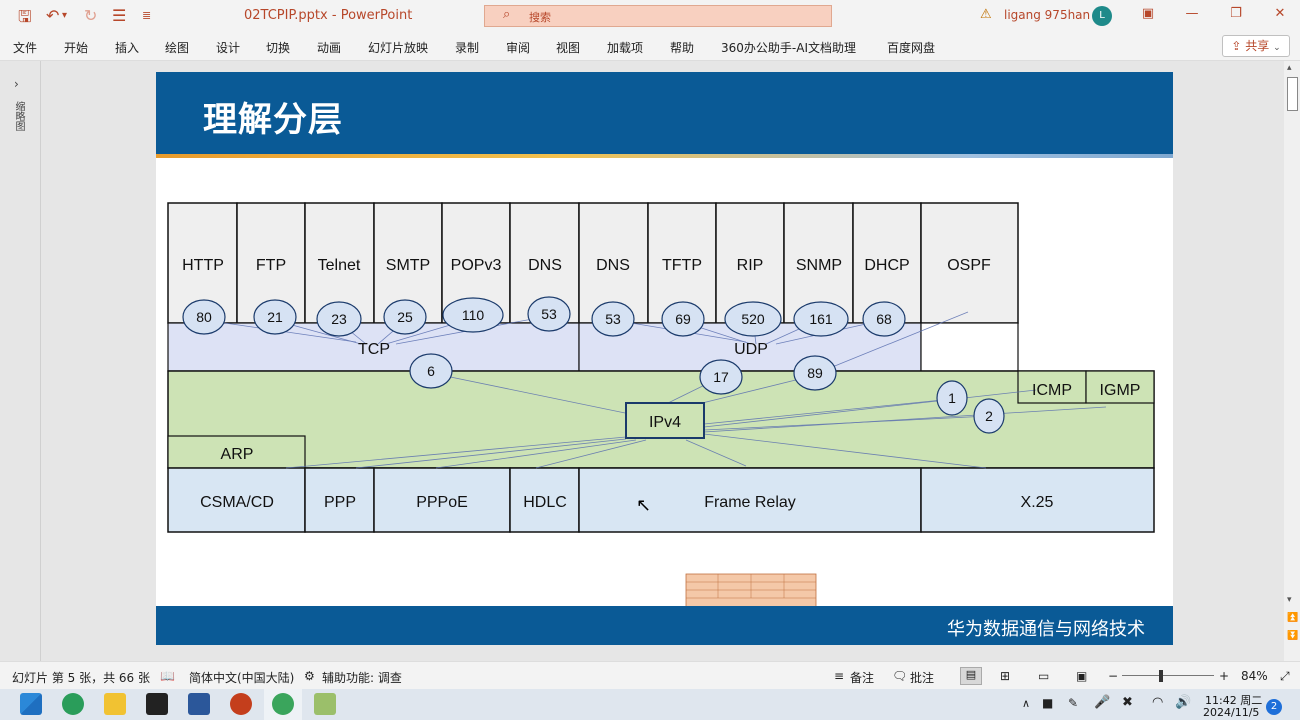 The image size is (1300, 720). Describe the element at coordinates (1026, 703) in the screenshot. I see `tray-overflow-icon: ∧` at that location.